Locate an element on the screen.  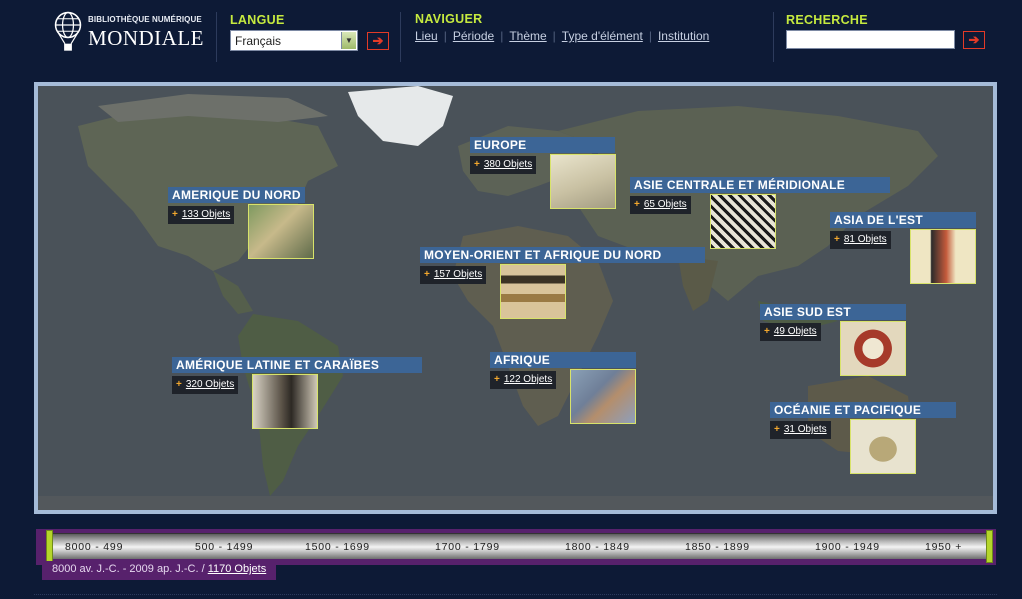
region-title: ASIE SUD EST is located at coordinates (833, 312).